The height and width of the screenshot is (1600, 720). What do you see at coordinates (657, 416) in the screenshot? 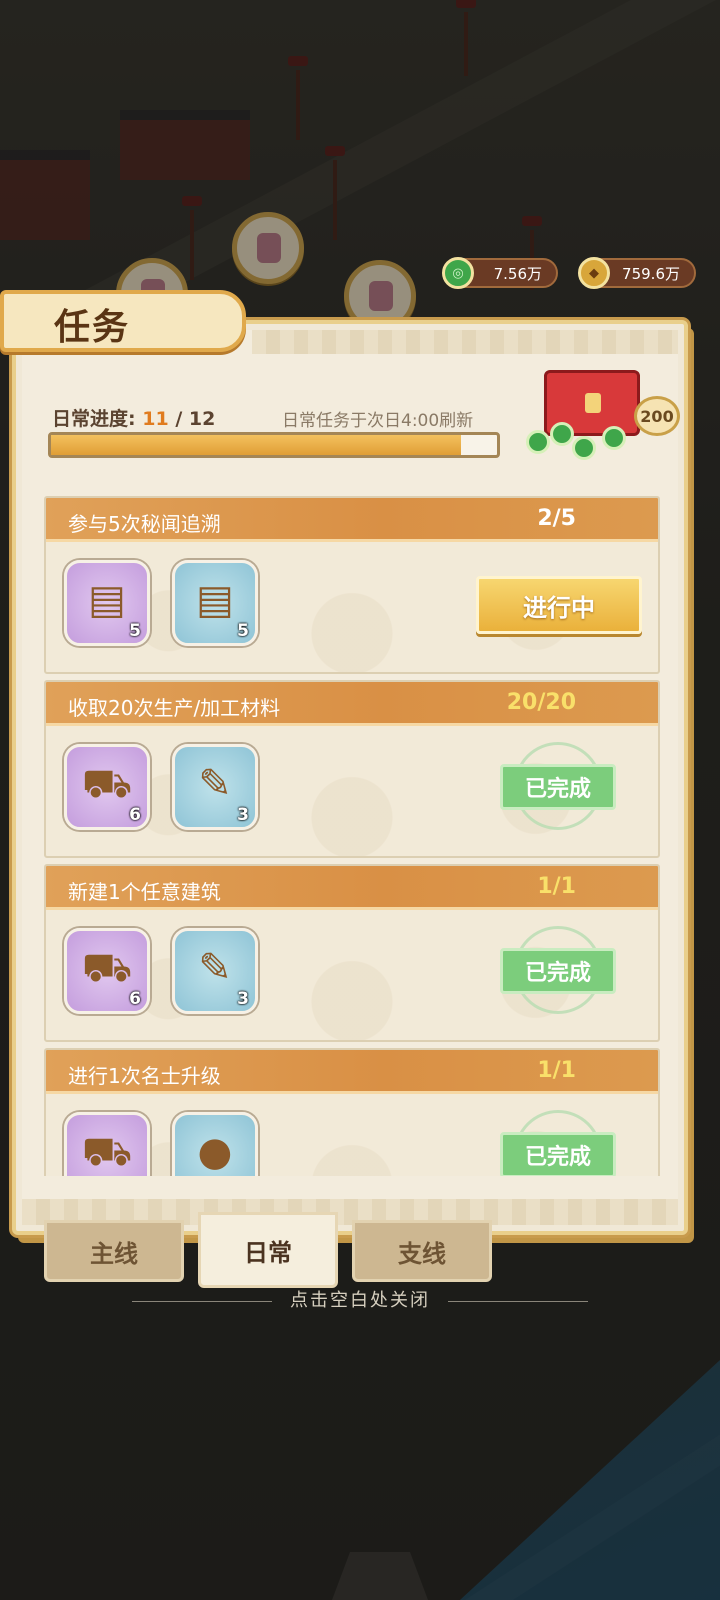
I see `chest-reward-badge: 200` at bounding box center [657, 416].